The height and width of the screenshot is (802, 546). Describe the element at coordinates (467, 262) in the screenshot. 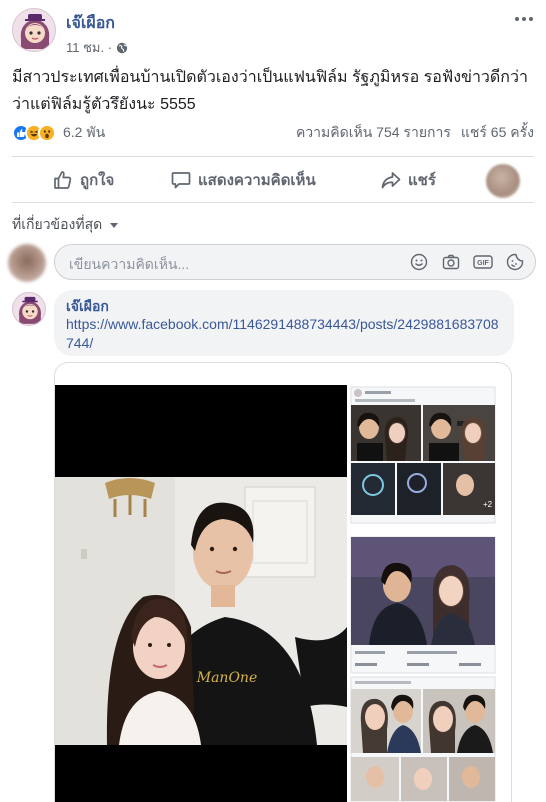

I see `composer-tools: GIF` at that location.